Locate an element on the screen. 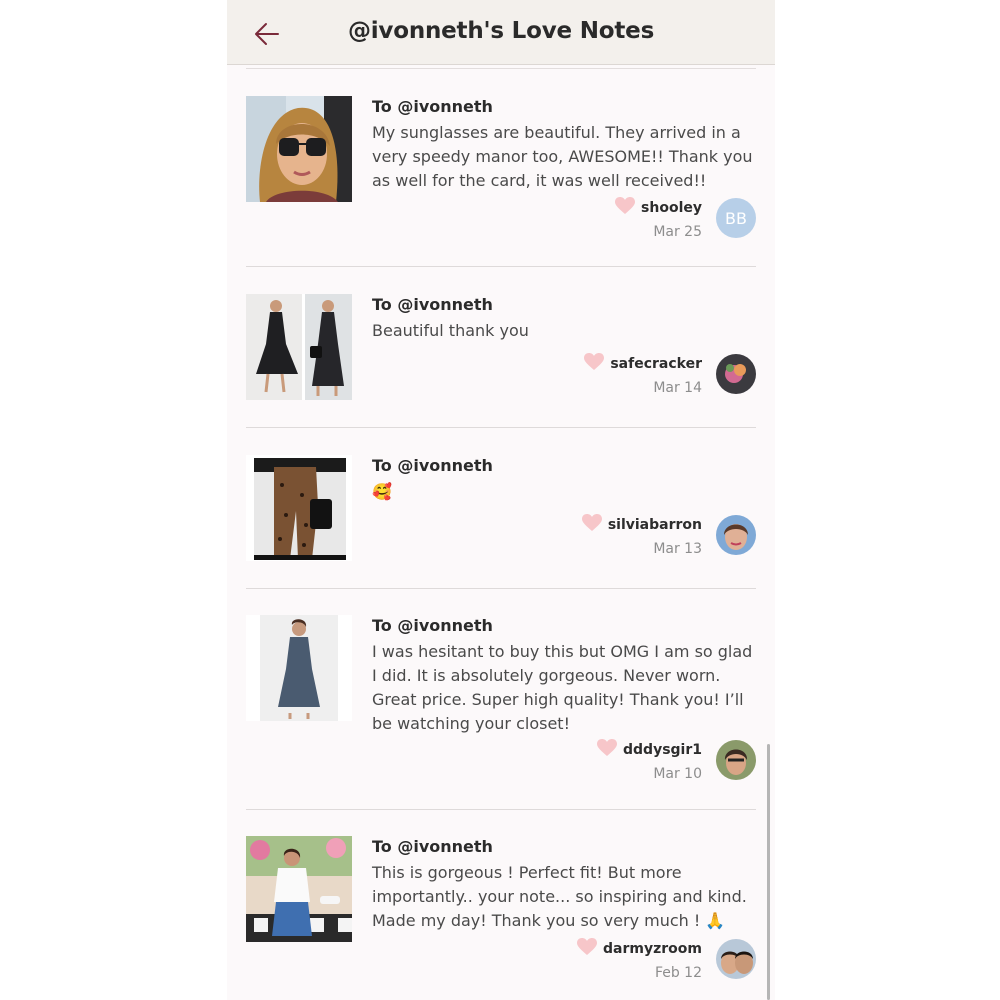 This screenshot has width=1000, height=1000. note-meta: dddysgir1 Mar 10 is located at coordinates (649, 760).